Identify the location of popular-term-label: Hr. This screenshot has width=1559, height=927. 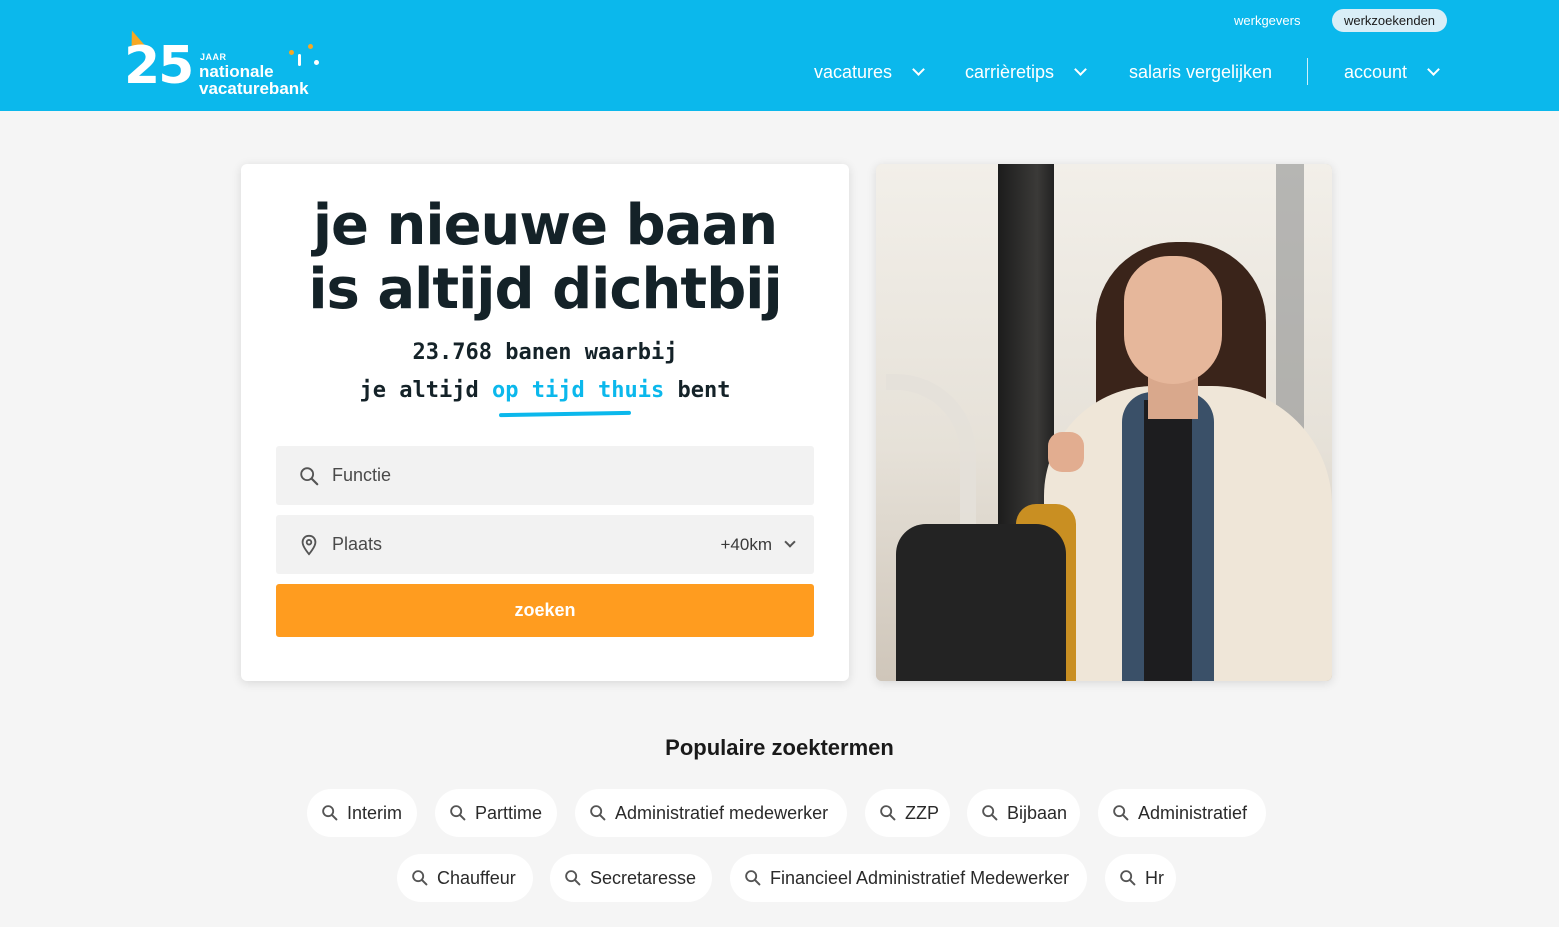
(1154, 877).